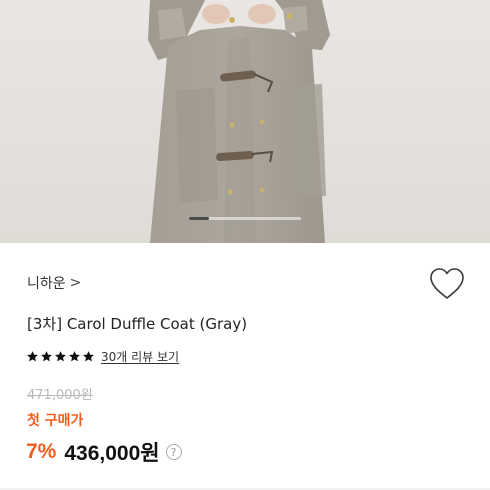 This screenshot has width=490, height=490. I want to click on chevron-right-icon: >, so click(75, 283).